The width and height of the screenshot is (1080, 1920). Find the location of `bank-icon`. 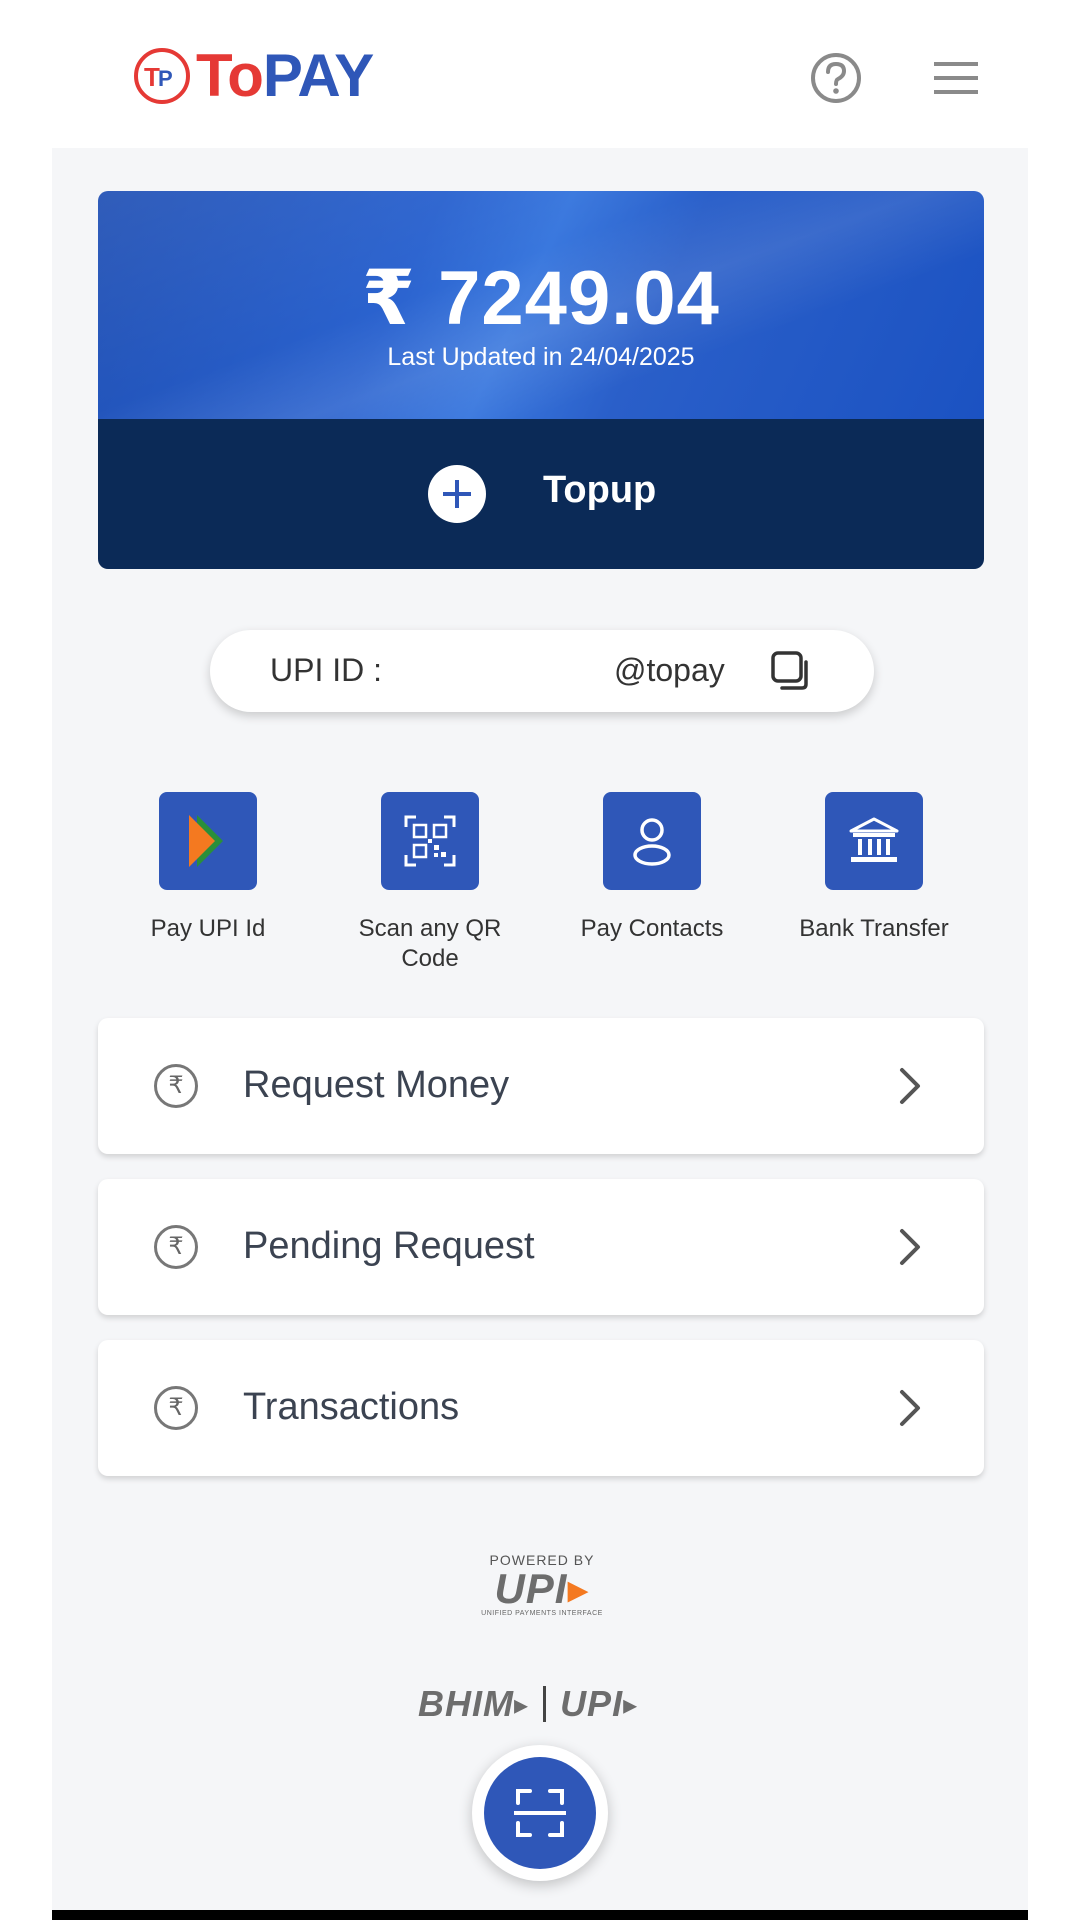

bank-icon is located at coordinates (874, 841).